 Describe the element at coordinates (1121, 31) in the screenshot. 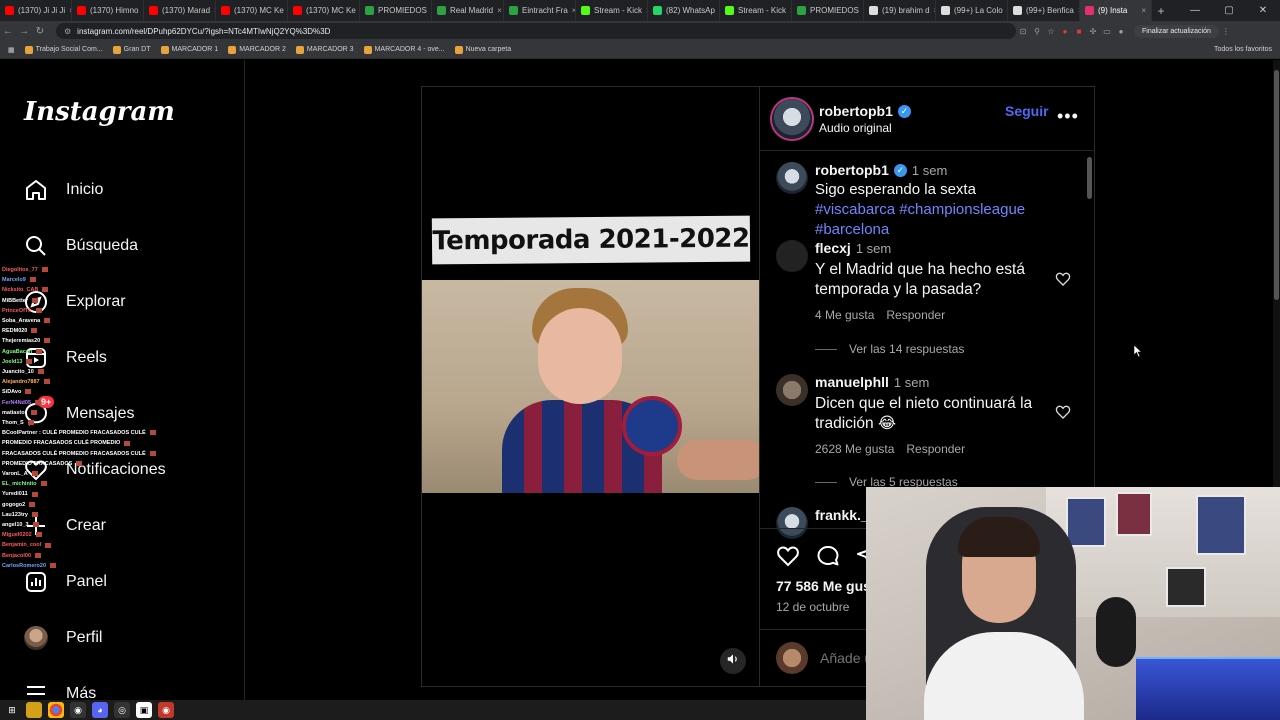

I see `profile-icon: ●` at that location.